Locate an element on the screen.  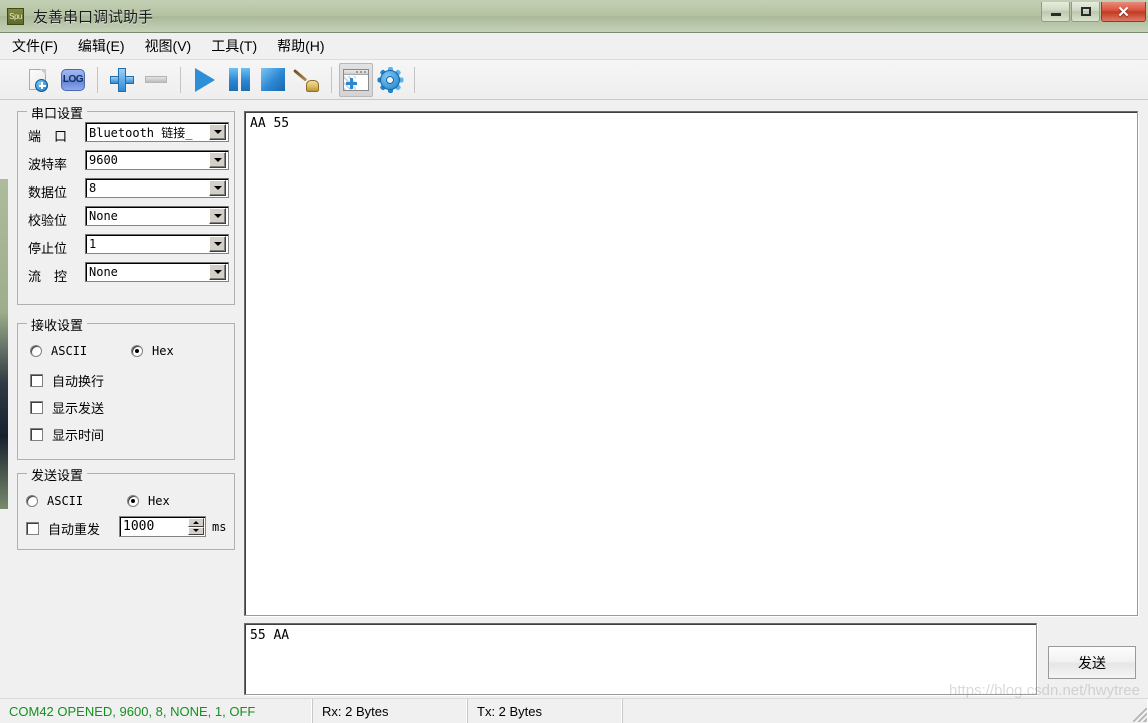
close-button: ✕ is located at coordinates (1123, 12).